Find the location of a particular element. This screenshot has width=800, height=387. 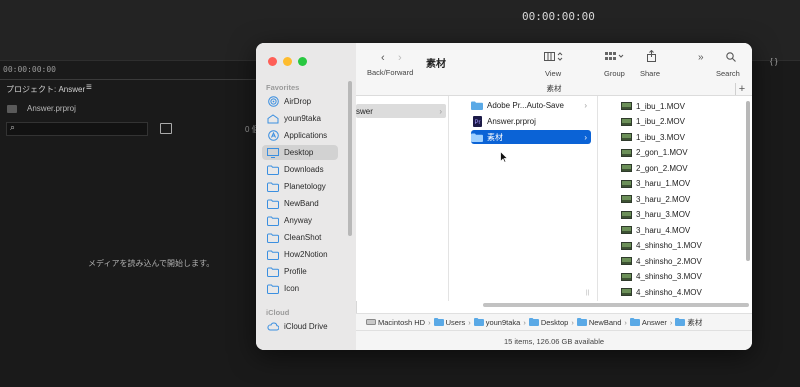

path-segment-label: 素材 is located at coordinates (695, 322).